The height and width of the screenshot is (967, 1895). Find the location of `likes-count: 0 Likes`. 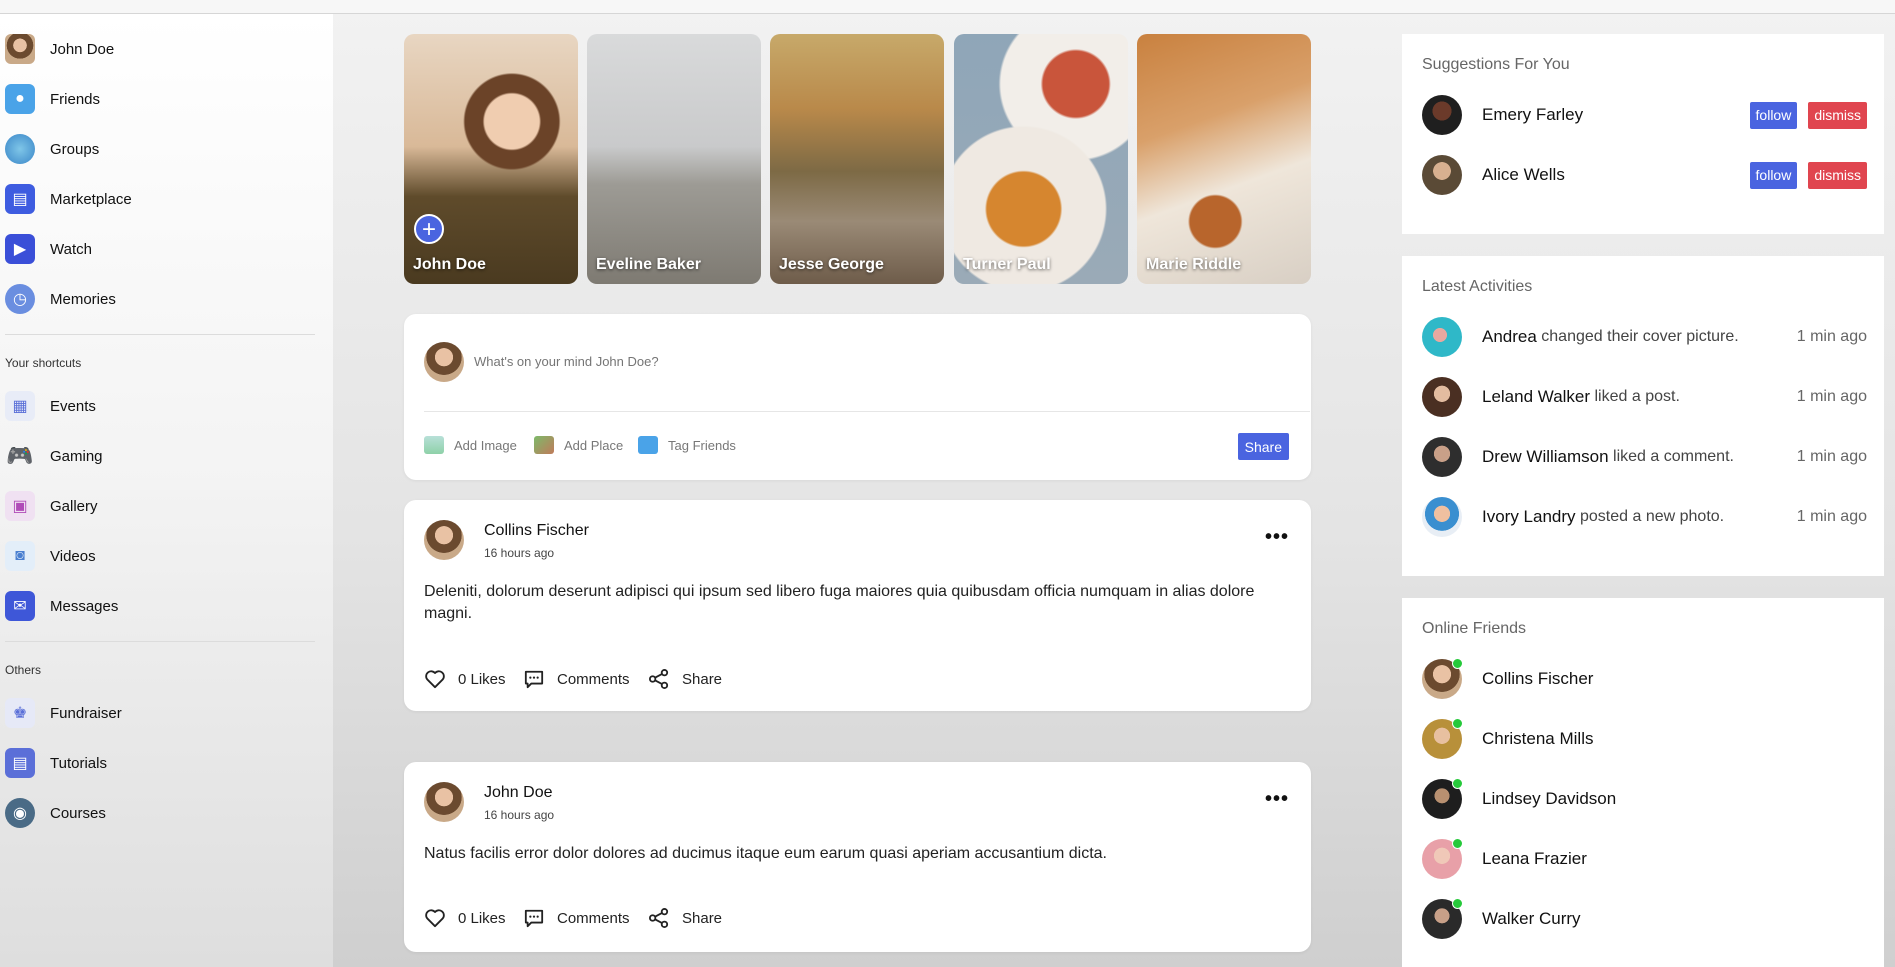

likes-count: 0 Likes is located at coordinates (482, 918).